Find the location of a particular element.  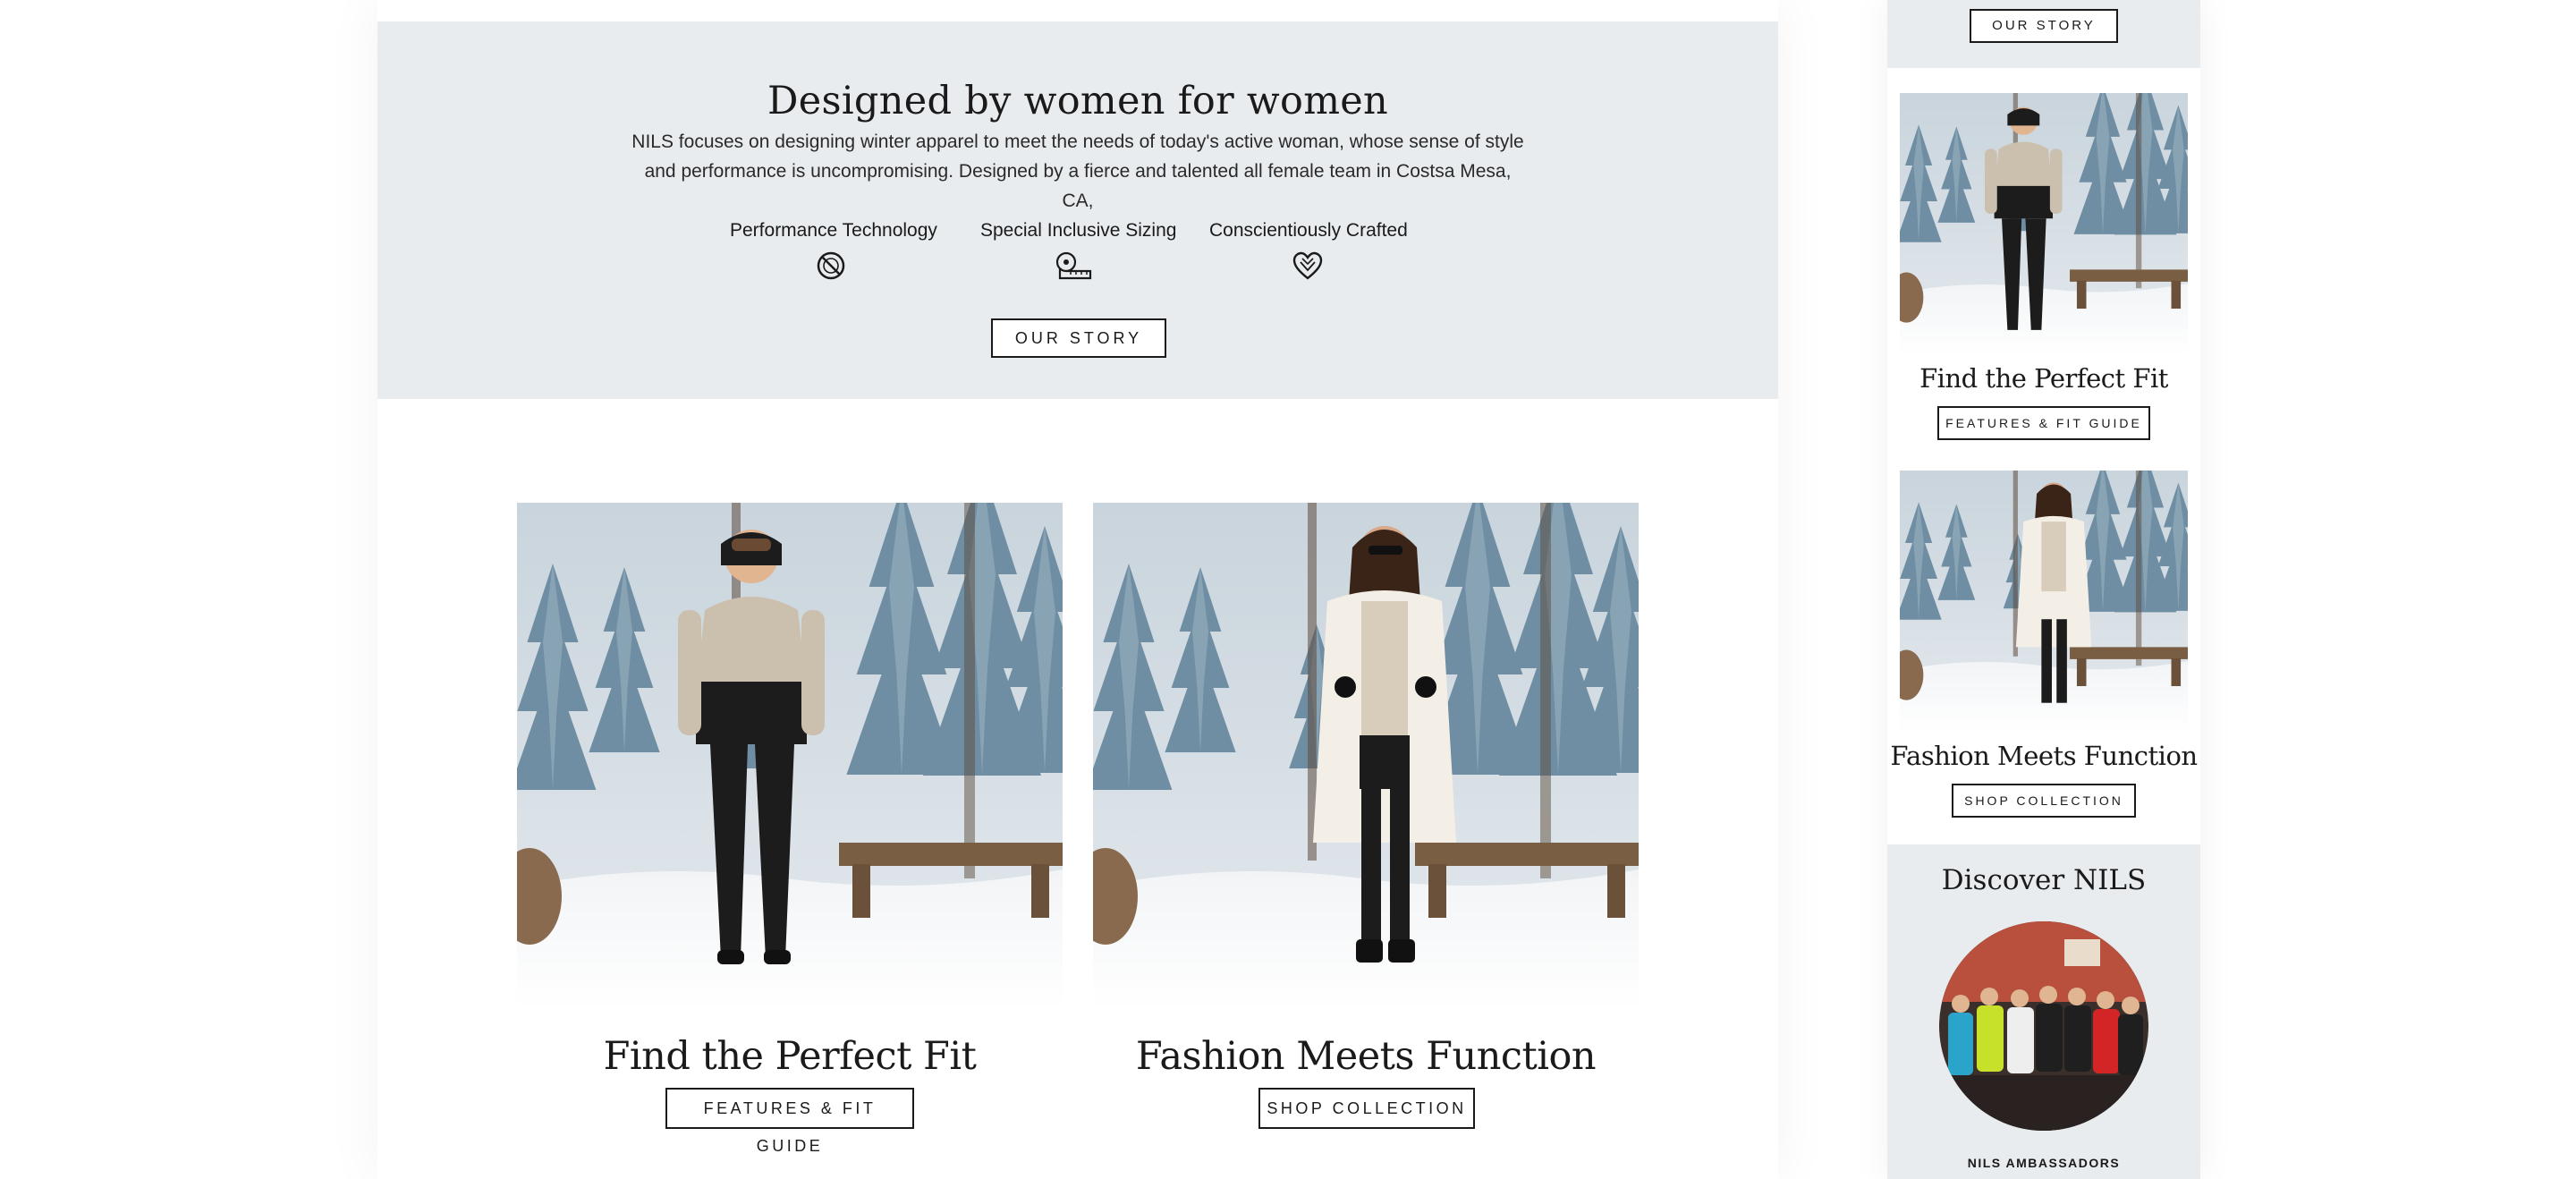

shop-collection-button: SHOP COLLECTION is located at coordinates (1366, 1108).